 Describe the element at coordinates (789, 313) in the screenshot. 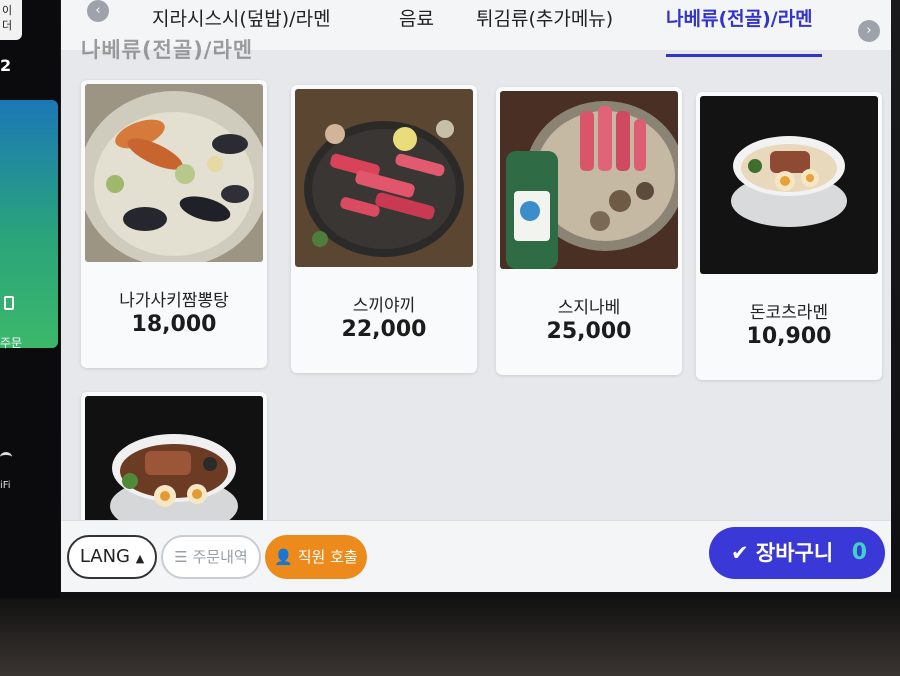

I see `menu-item-name: 돈코츠라멘` at that location.